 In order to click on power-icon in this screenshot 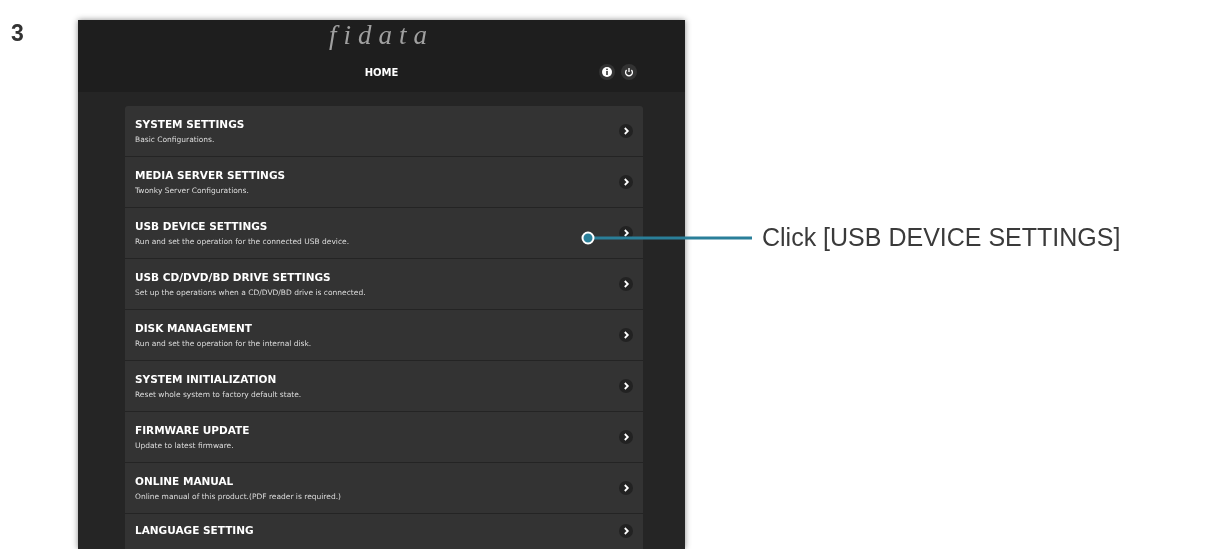, I will do `click(629, 72)`.